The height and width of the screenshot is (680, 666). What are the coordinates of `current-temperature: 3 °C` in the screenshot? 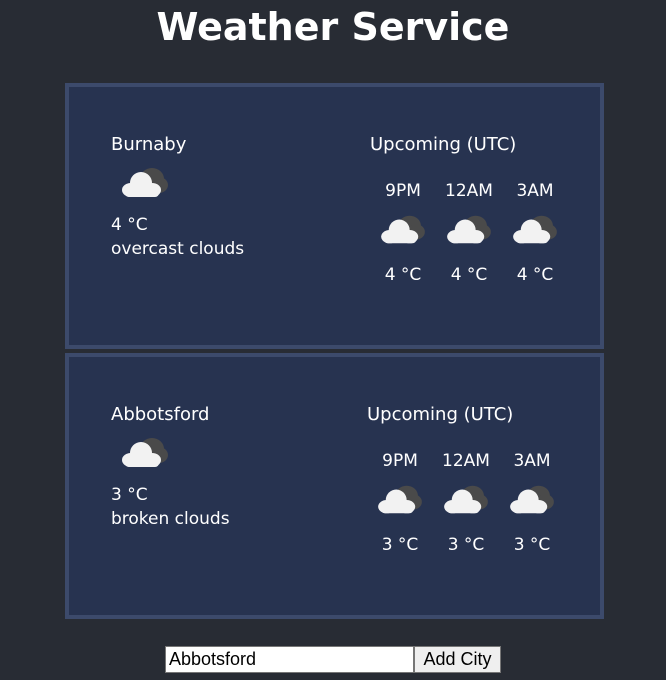 It's located at (129, 495).